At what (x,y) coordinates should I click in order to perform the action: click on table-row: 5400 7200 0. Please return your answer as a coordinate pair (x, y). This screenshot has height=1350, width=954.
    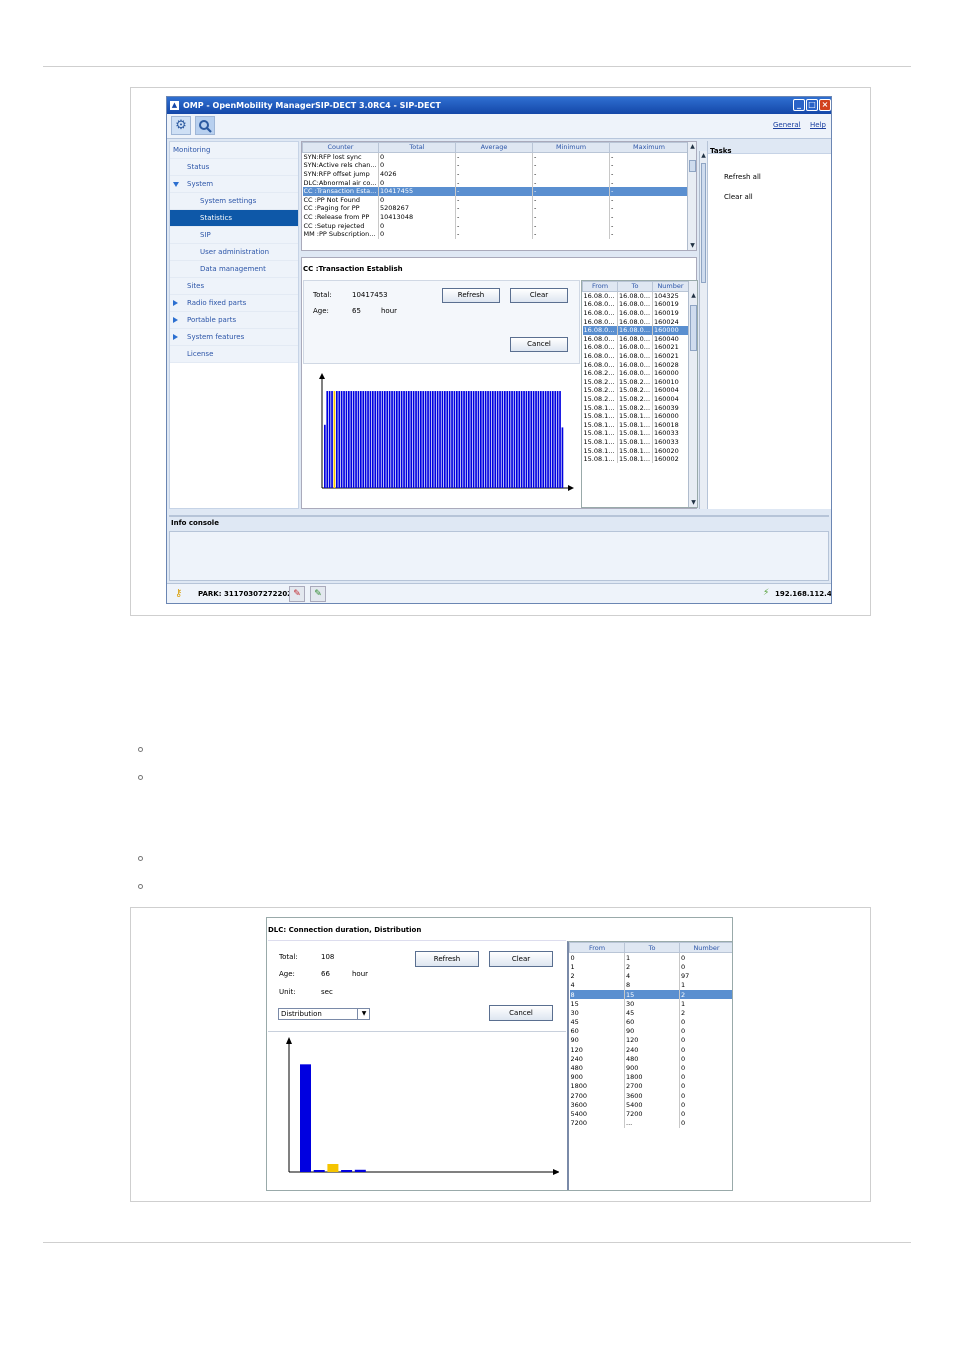
    Looking at the image, I should click on (650, 1114).